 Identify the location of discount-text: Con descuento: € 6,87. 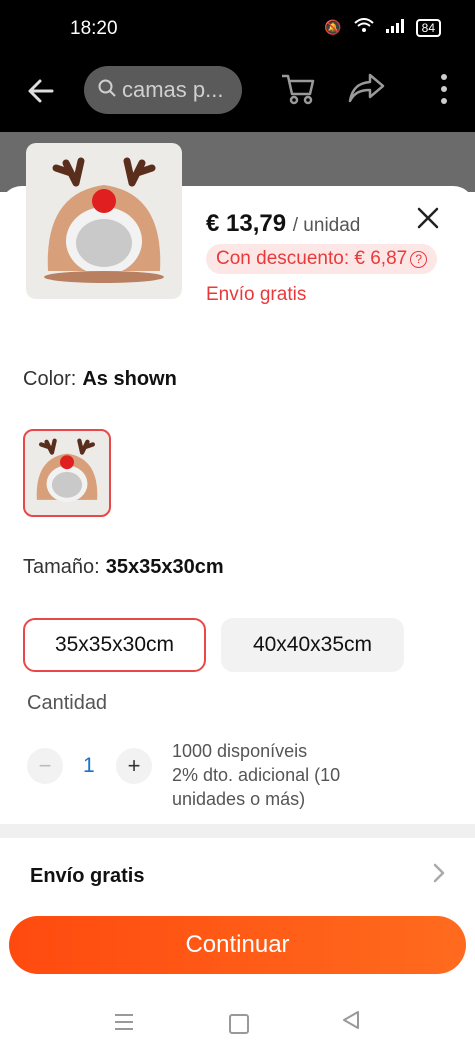
(312, 258).